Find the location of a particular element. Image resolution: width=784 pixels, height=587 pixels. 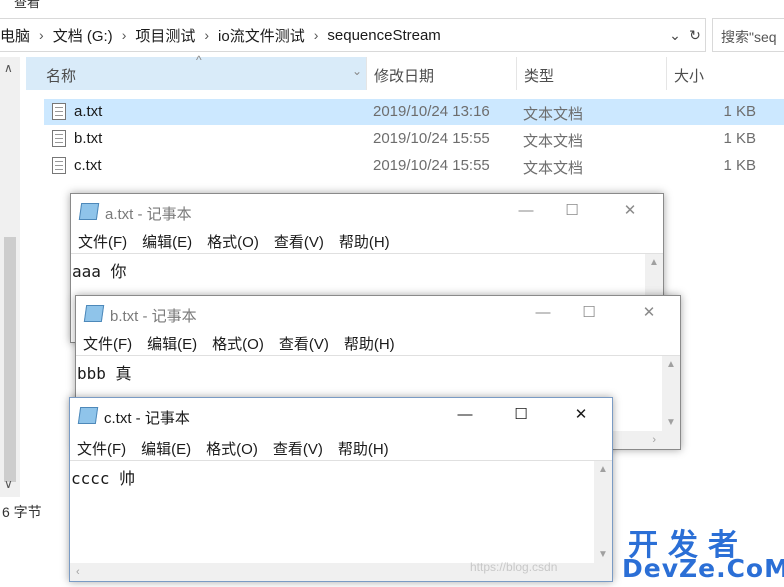

title-bar: b.txt - 记事本 — ☐ ✕ is located at coordinates (378, 313).